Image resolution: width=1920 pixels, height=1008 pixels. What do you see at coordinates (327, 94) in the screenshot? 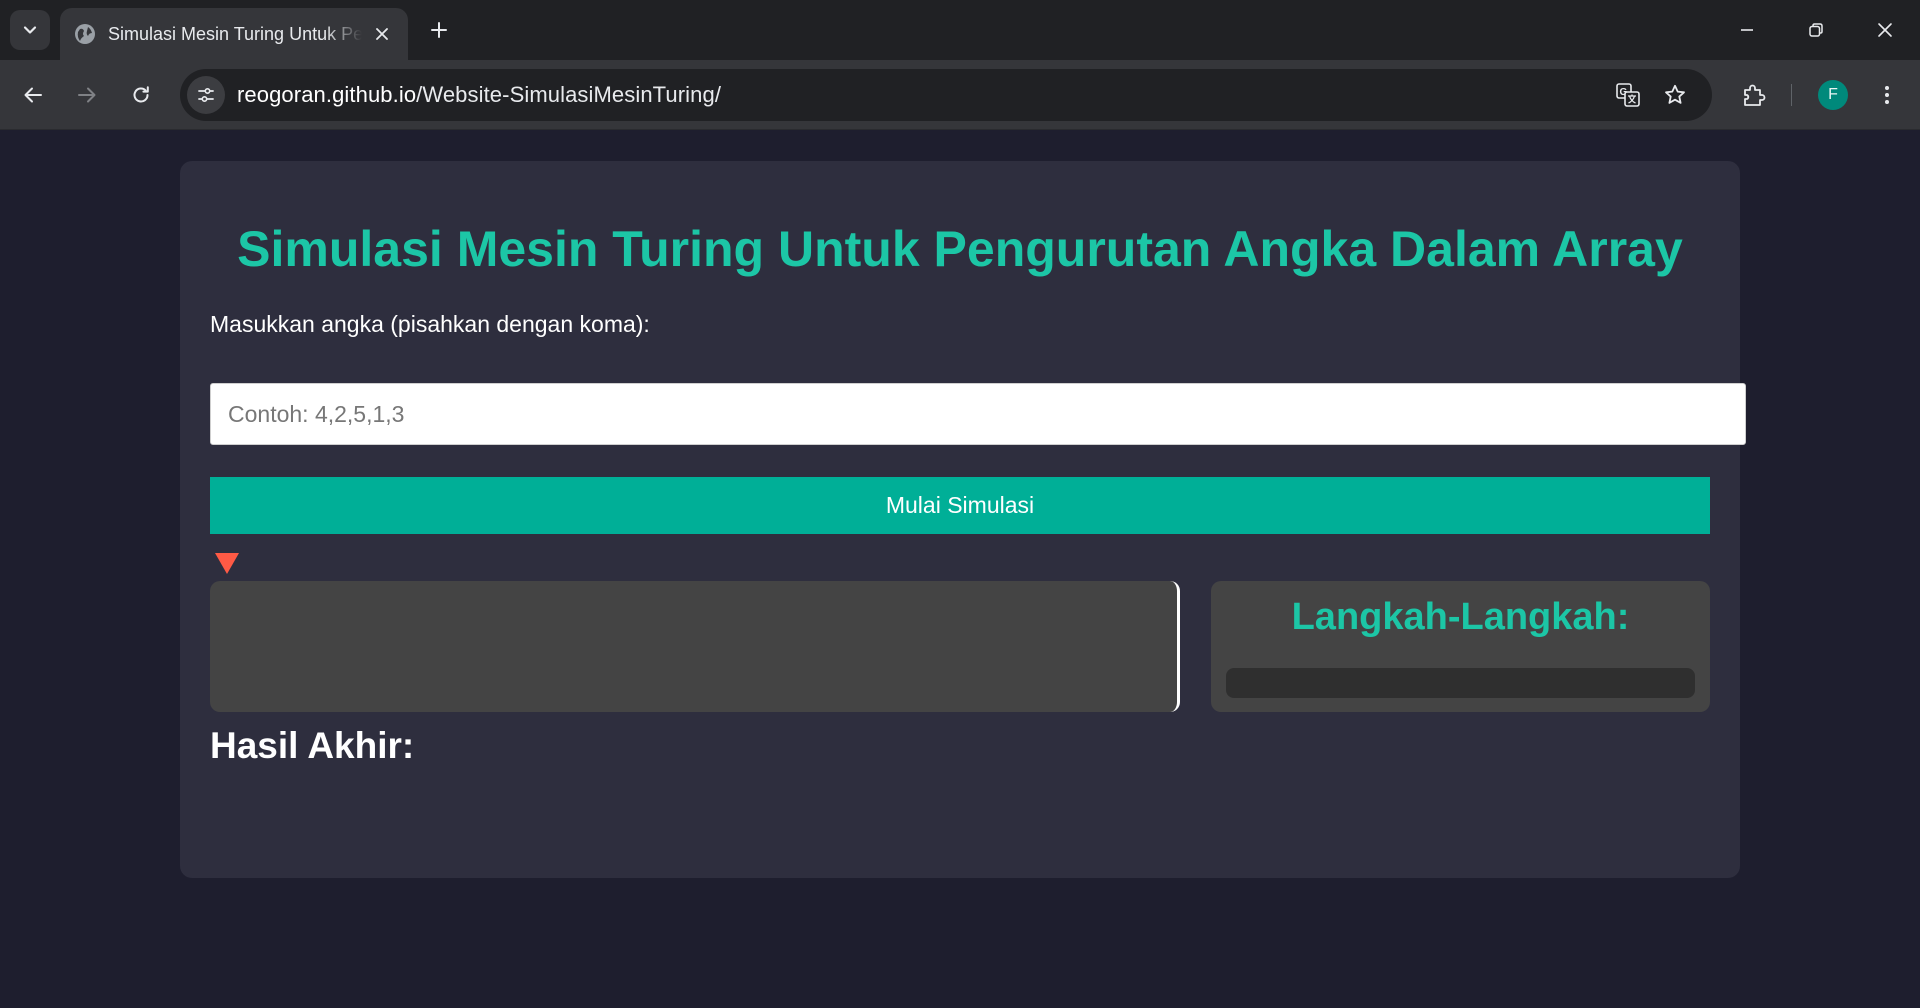
I see `url-host: reogoran.github.io` at bounding box center [327, 94].